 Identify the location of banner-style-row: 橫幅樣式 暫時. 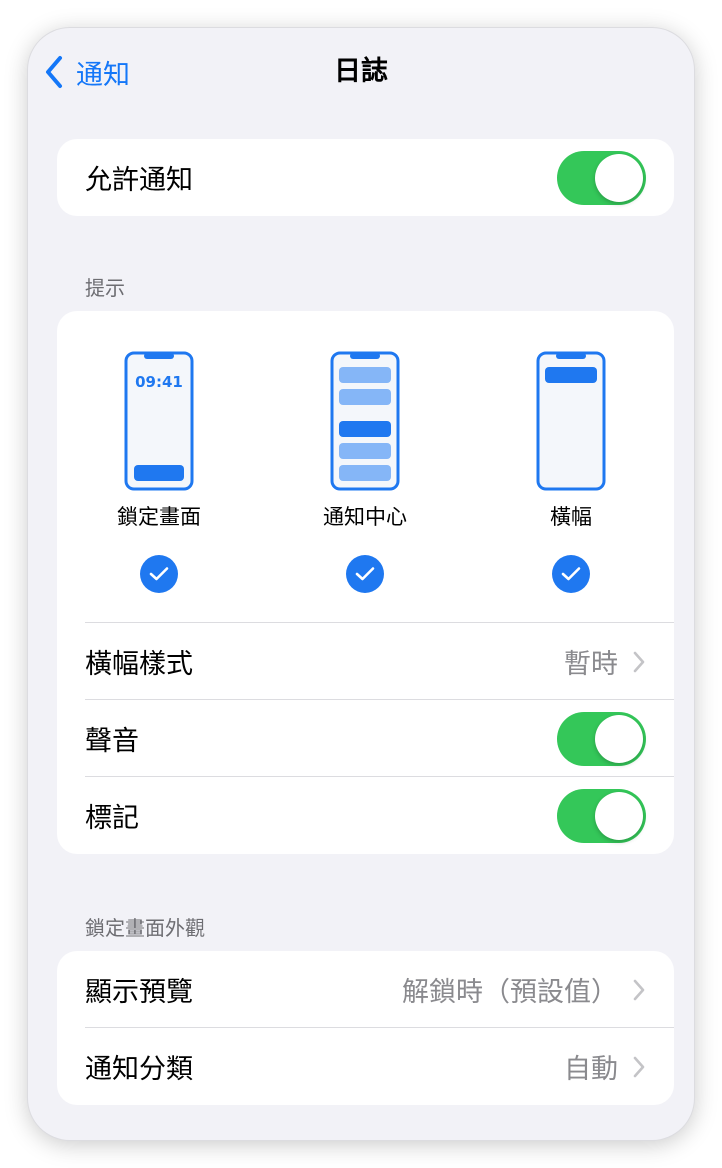
(365, 661).